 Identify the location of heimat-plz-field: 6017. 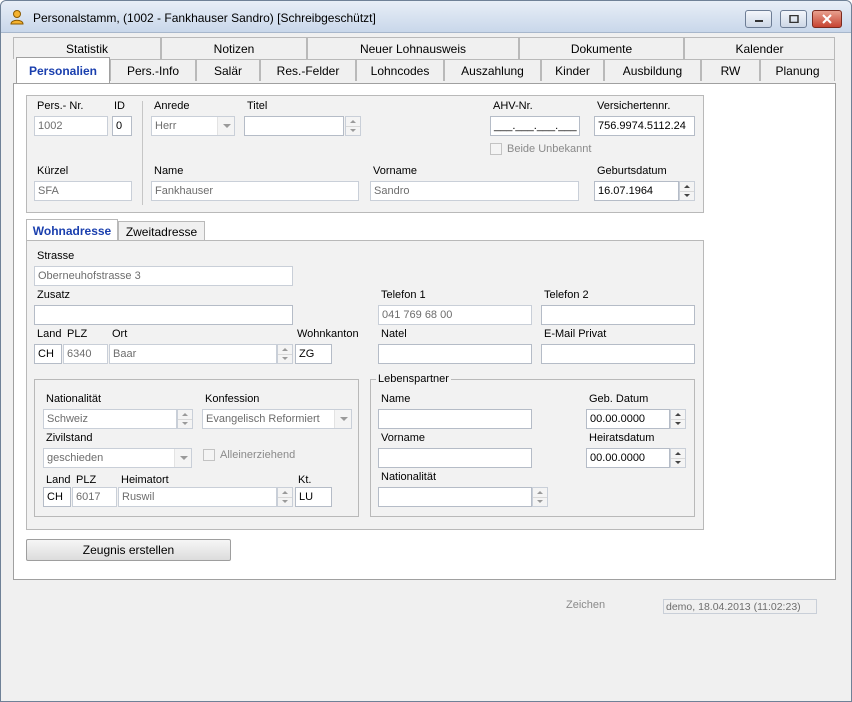
(94, 497).